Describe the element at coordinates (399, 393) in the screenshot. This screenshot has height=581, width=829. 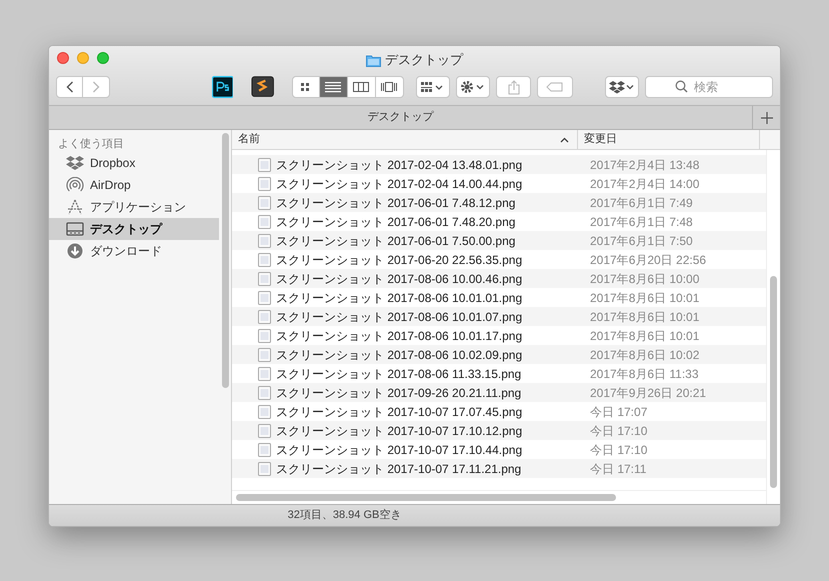
I see `file-name: スクリーンショット 2017-09-26 20.21.11.png` at that location.